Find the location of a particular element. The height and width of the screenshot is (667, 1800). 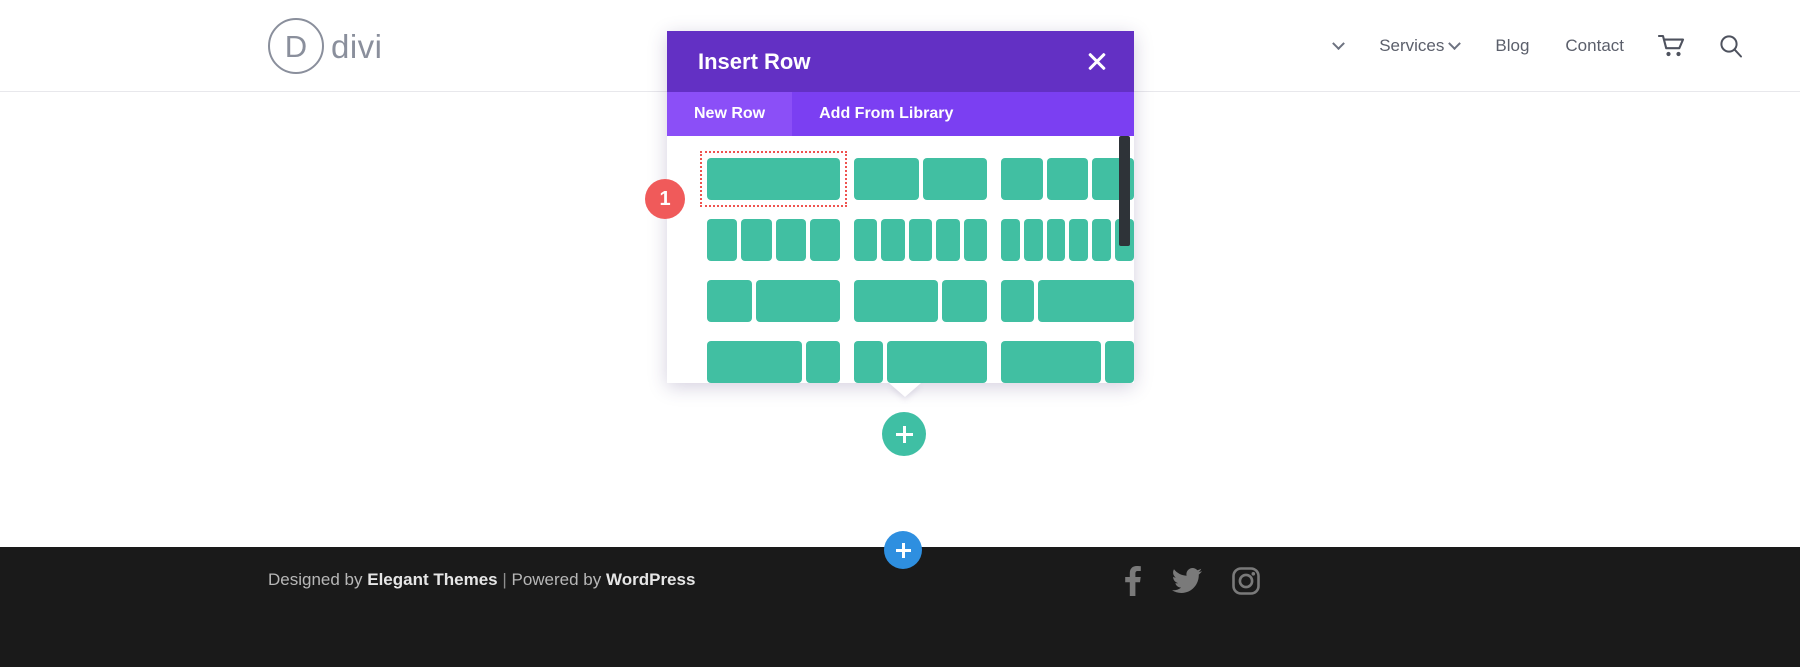

tab-add-from-library: Add From Library is located at coordinates (886, 114).